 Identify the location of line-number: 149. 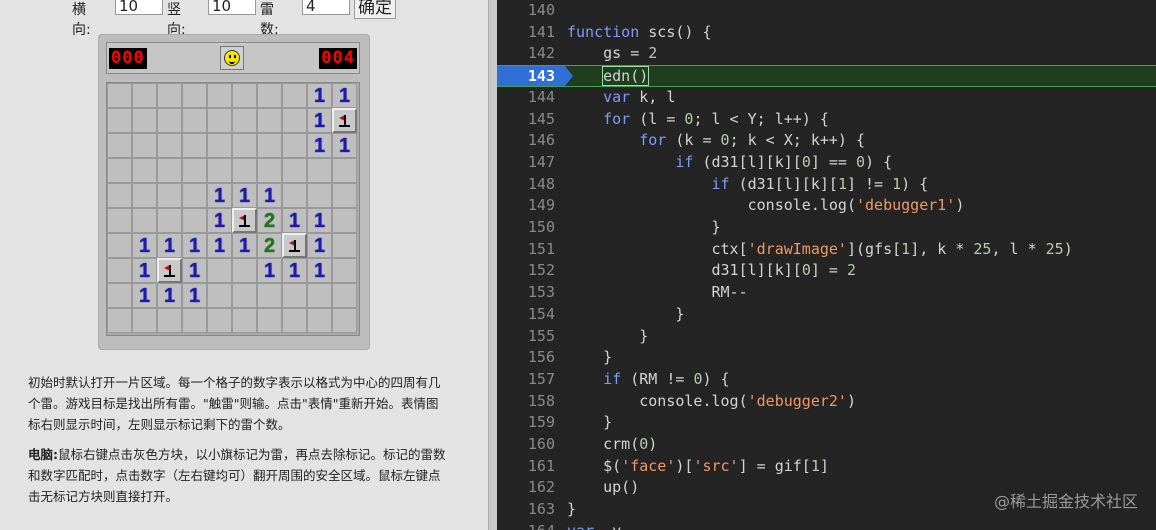
(526, 206).